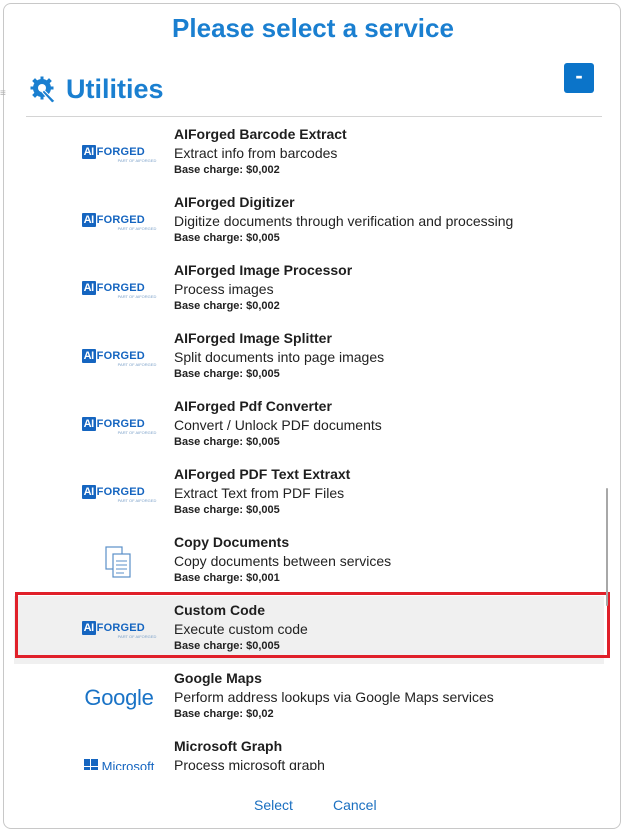 This screenshot has width=626, height=833. What do you see at coordinates (273, 805) in the screenshot?
I see `select-button: Select` at bounding box center [273, 805].